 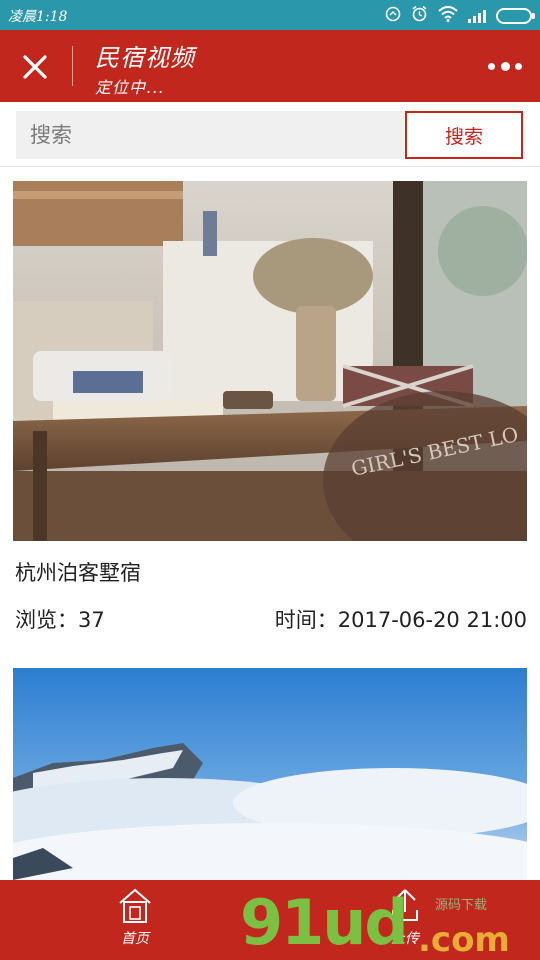 I want to click on status-icons, so click(x=460, y=15).